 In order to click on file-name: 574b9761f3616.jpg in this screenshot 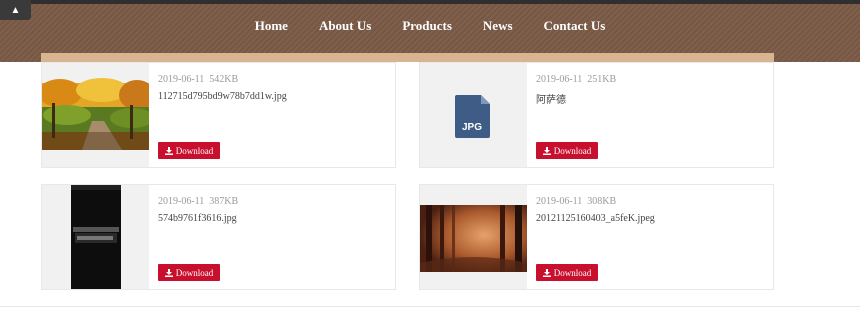, I will do `click(197, 218)`.